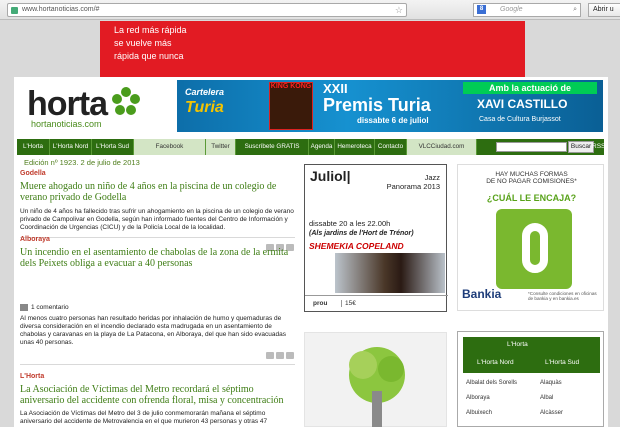 The width and height of the screenshot is (620, 427). I want to click on search-placeholder: Google, so click(511, 9).